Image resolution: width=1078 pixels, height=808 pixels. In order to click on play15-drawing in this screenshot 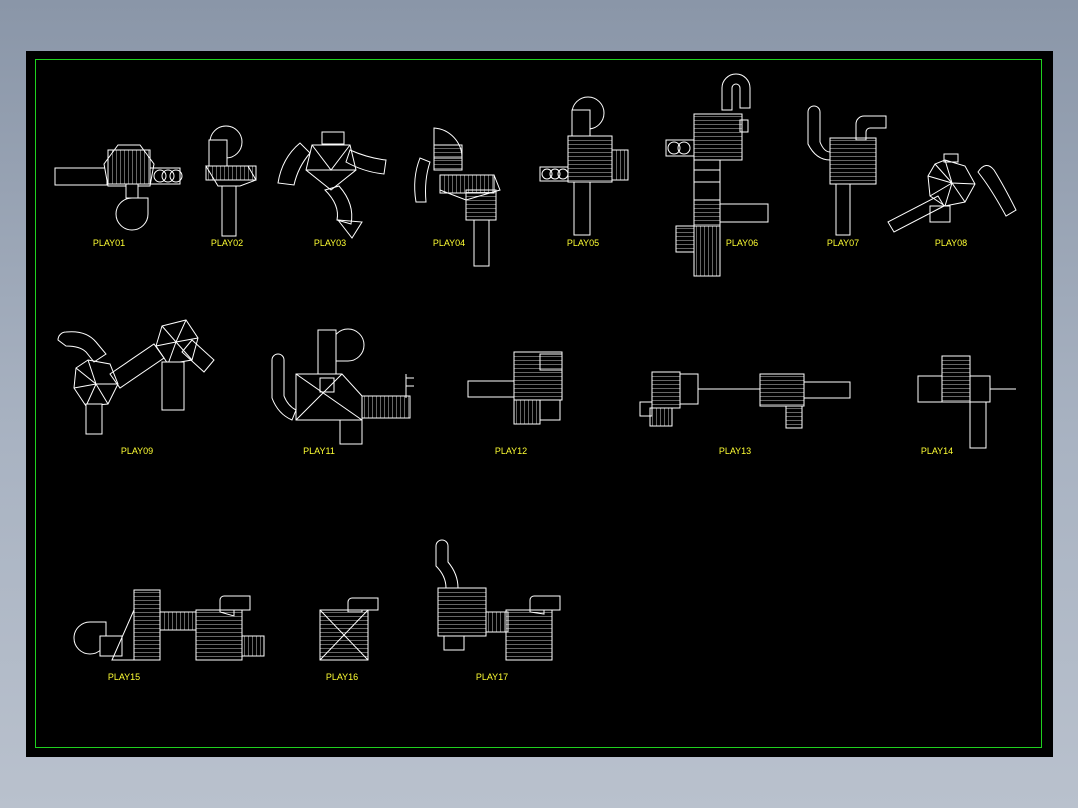, I will do `click(169, 625)`.